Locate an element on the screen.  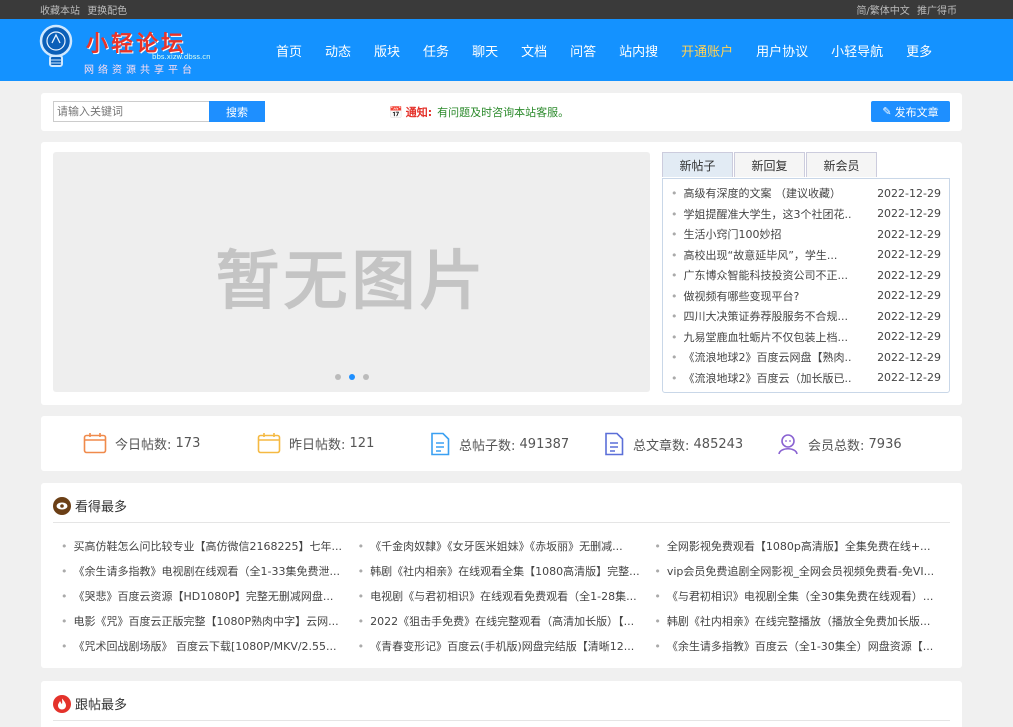
stat-total-articles: 总文章数: 485243 is located at coordinates (673, 444).